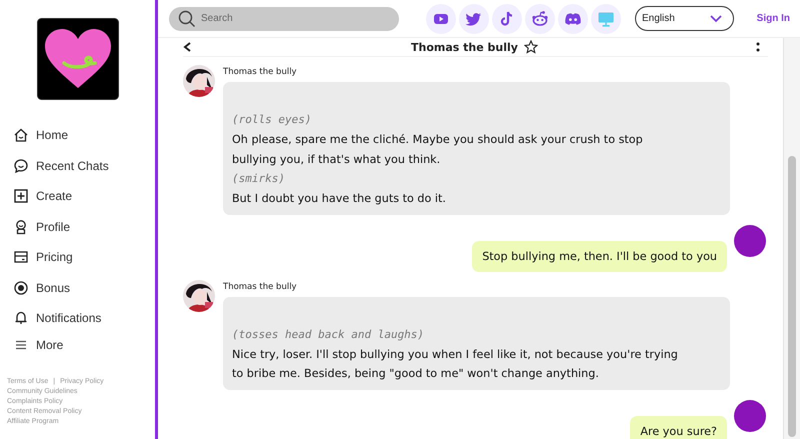 The height and width of the screenshot is (439, 800). What do you see at coordinates (42, 196) in the screenshot?
I see `nav-item: Create` at bounding box center [42, 196].